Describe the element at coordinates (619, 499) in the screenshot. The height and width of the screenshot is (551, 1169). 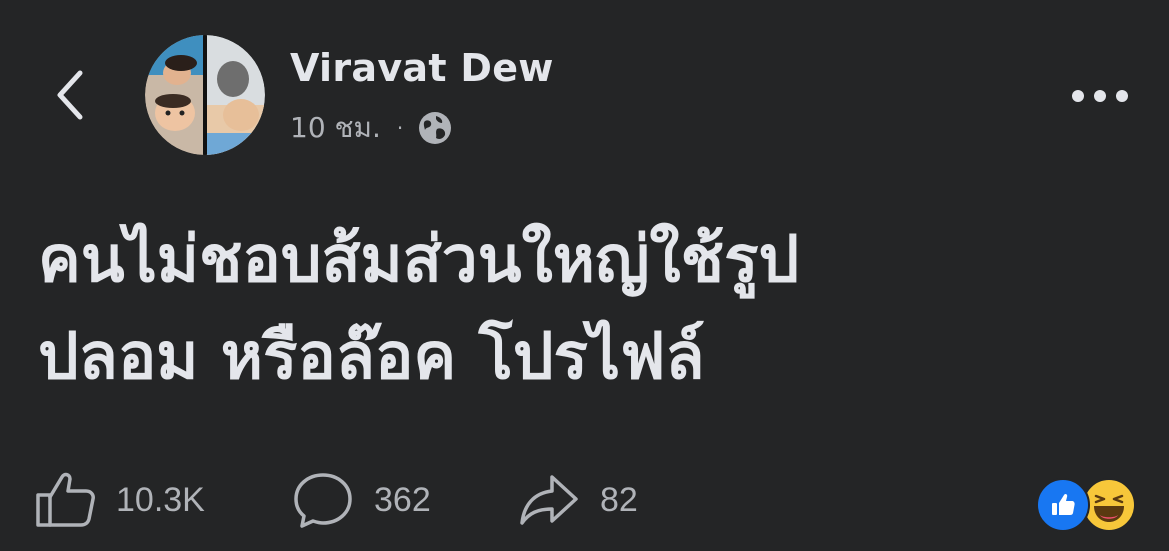
I see `share-count: 82` at that location.